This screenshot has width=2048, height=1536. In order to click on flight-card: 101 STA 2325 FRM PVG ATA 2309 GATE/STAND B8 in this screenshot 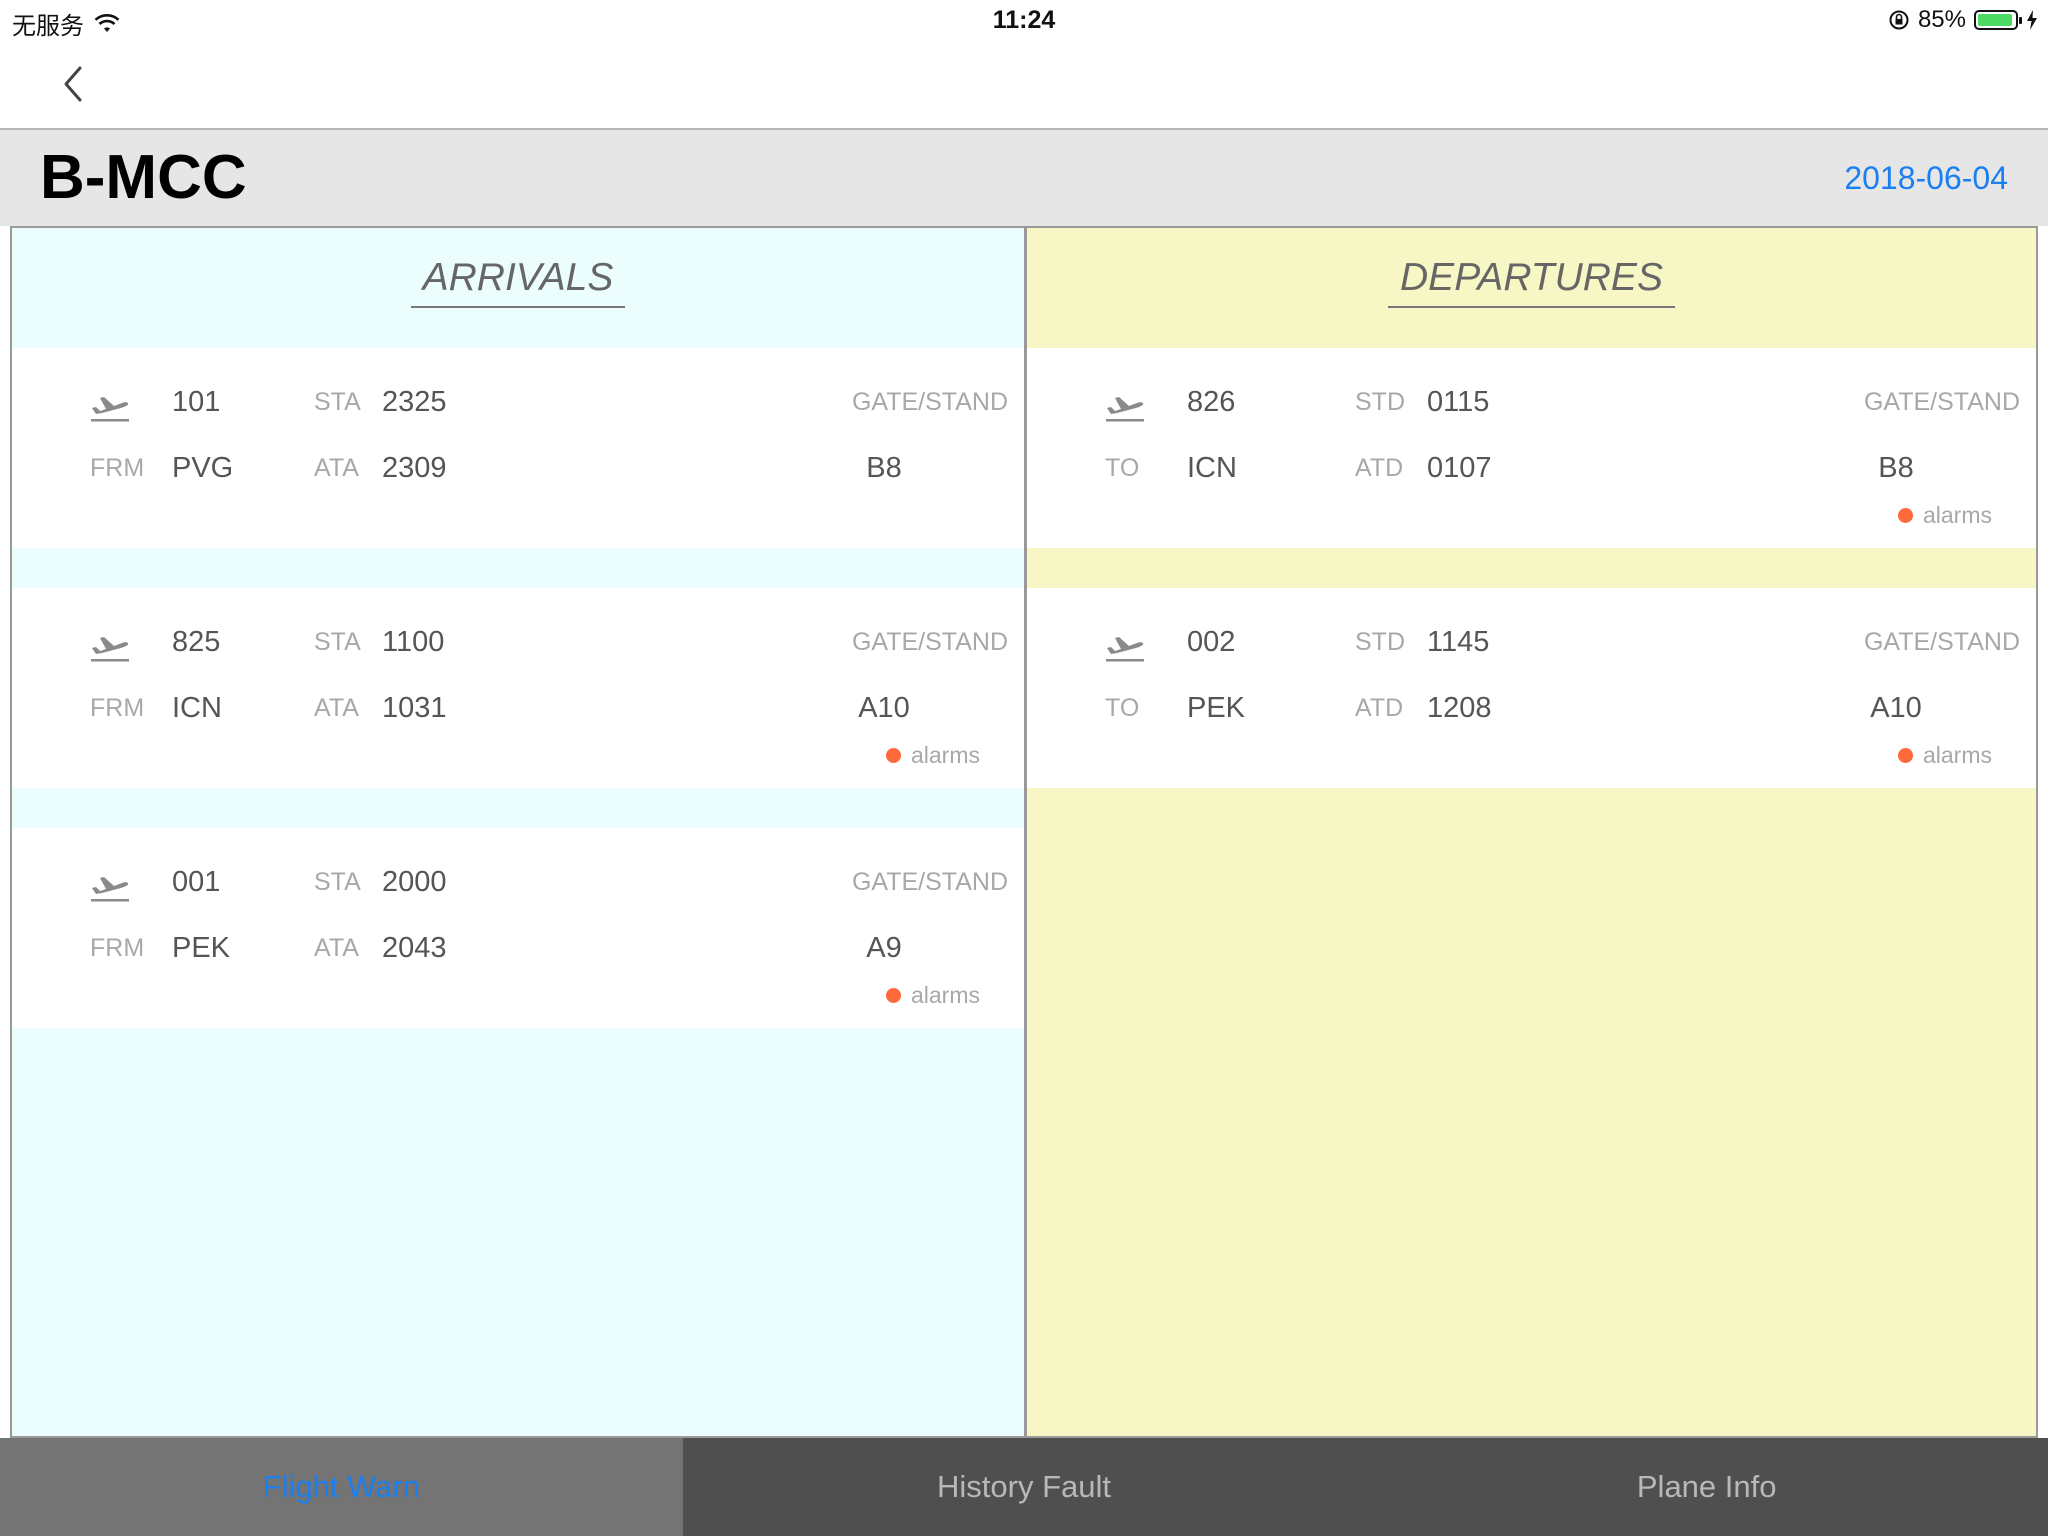, I will do `click(518, 448)`.